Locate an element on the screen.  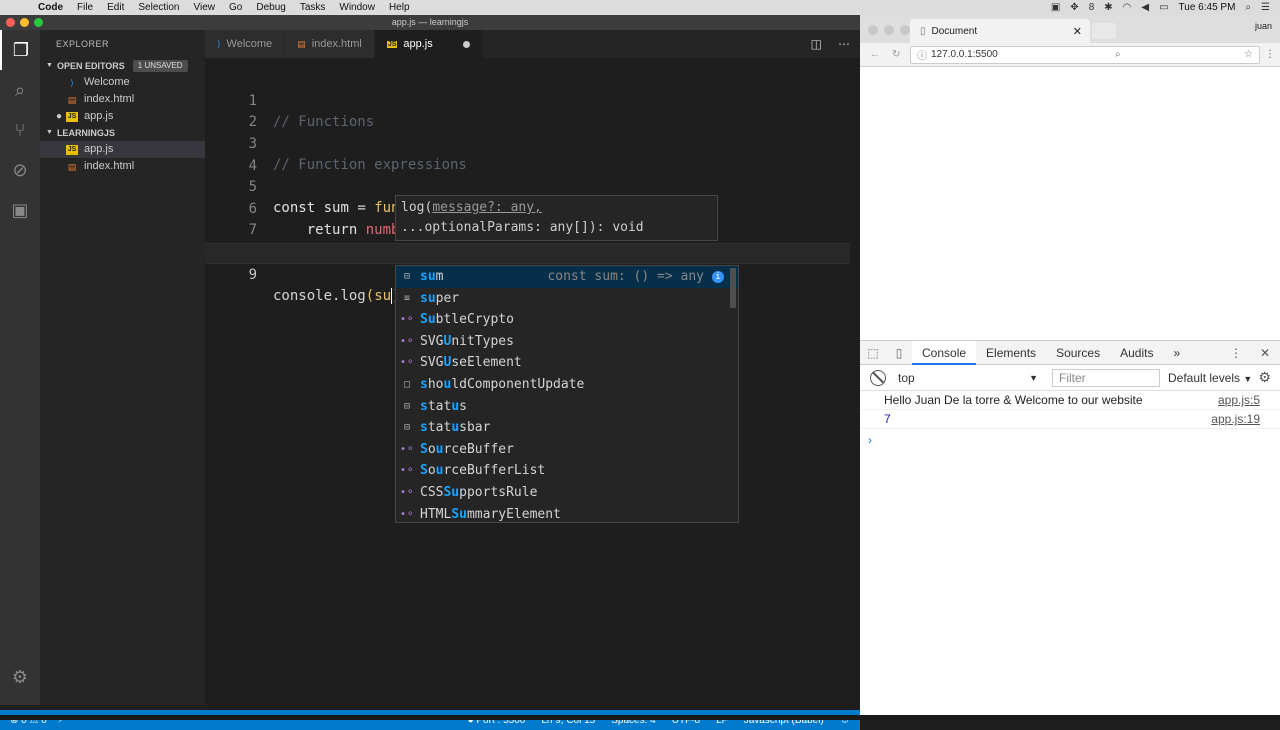
device-toolbar-icon: ▯ is located at coordinates (899, 353).